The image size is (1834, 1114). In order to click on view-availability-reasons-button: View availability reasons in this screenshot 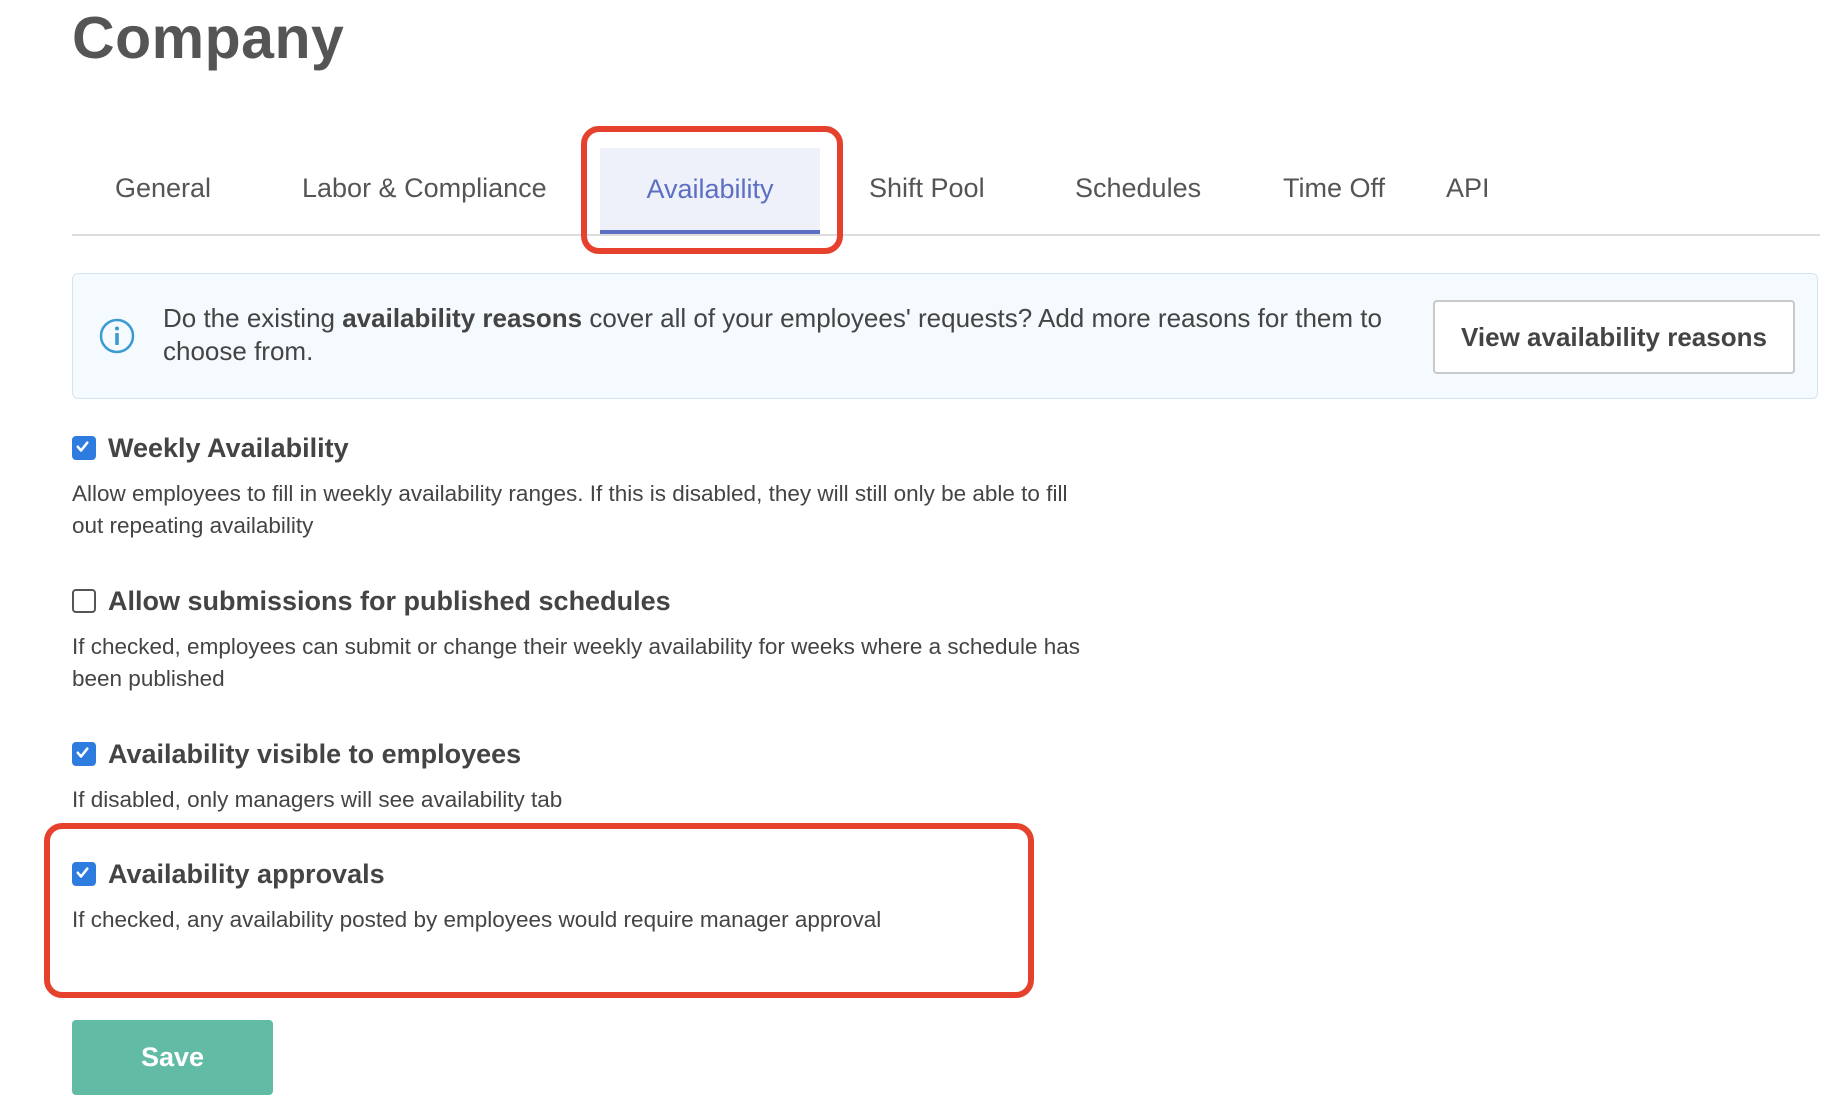, I will do `click(1614, 337)`.